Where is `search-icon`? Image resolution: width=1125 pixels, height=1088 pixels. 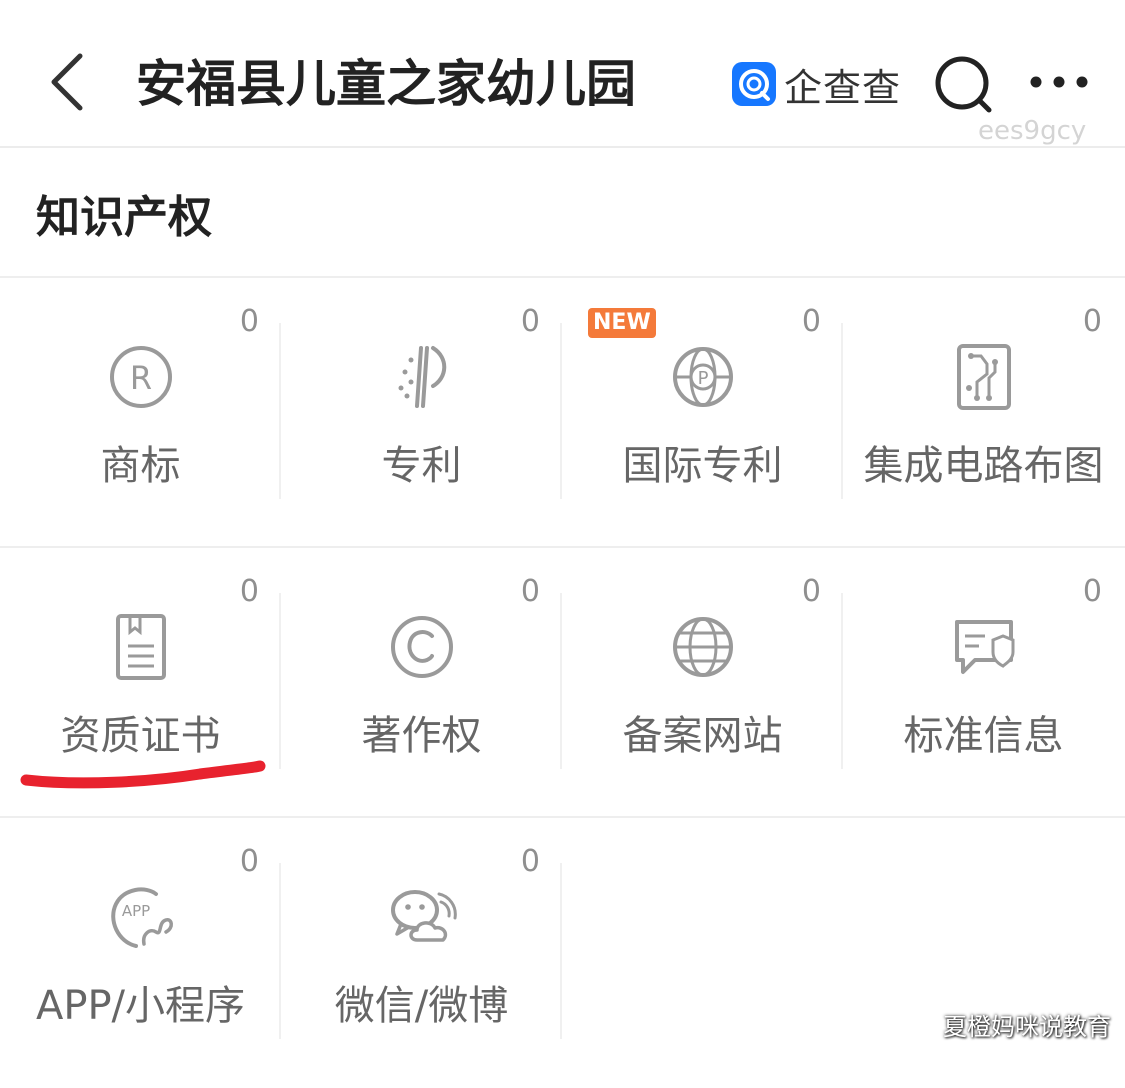
search-icon is located at coordinates (963, 84).